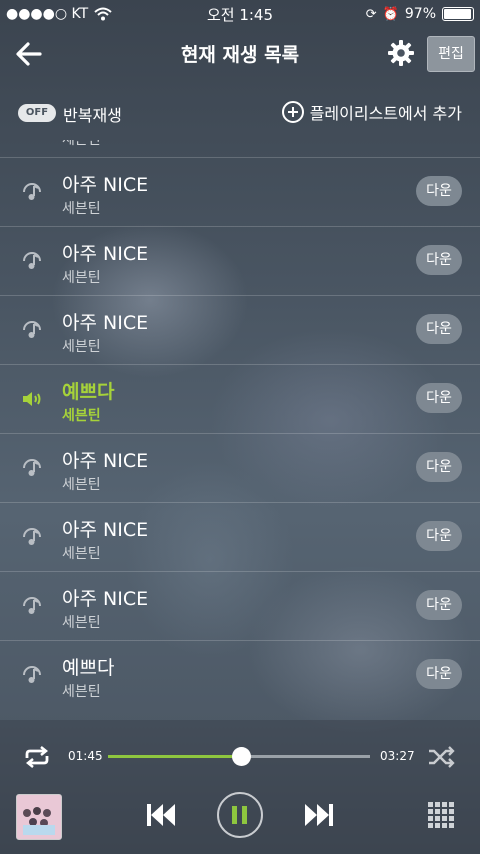 This screenshot has width=480, height=854. Describe the element at coordinates (240, 815) in the screenshot. I see `pause-button` at that location.